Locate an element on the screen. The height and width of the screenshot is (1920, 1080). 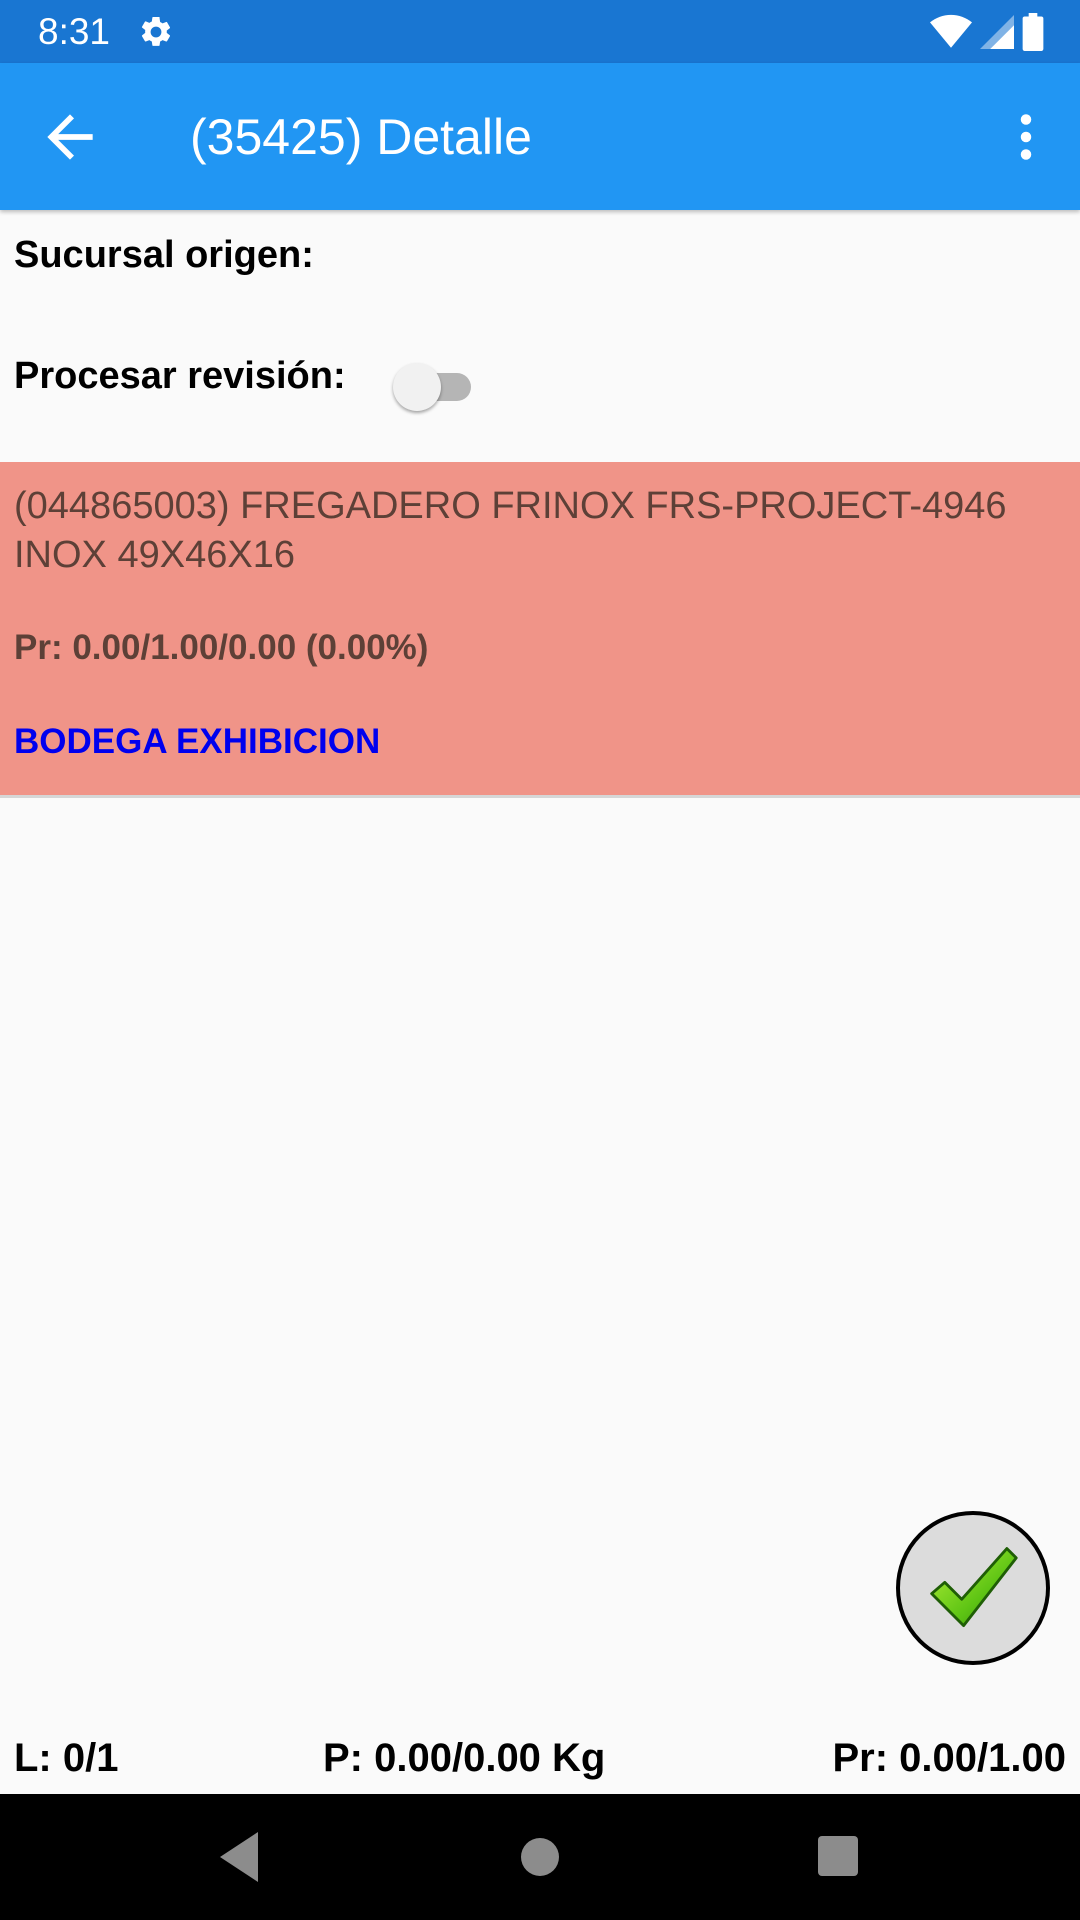
battery-icon is located at coordinates (1033, 32).